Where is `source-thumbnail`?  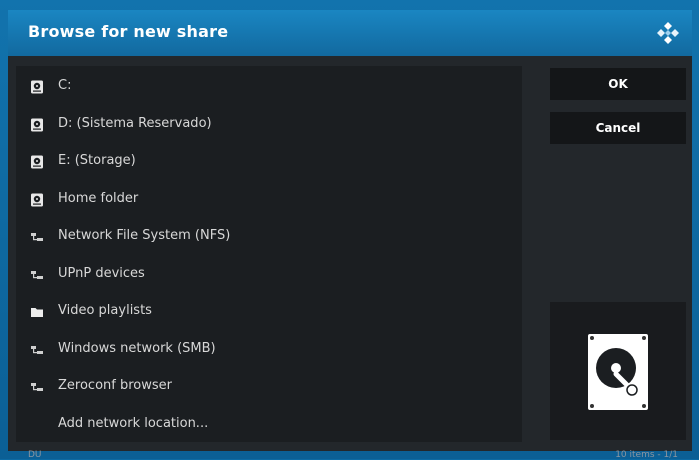
source-thumbnail is located at coordinates (618, 371).